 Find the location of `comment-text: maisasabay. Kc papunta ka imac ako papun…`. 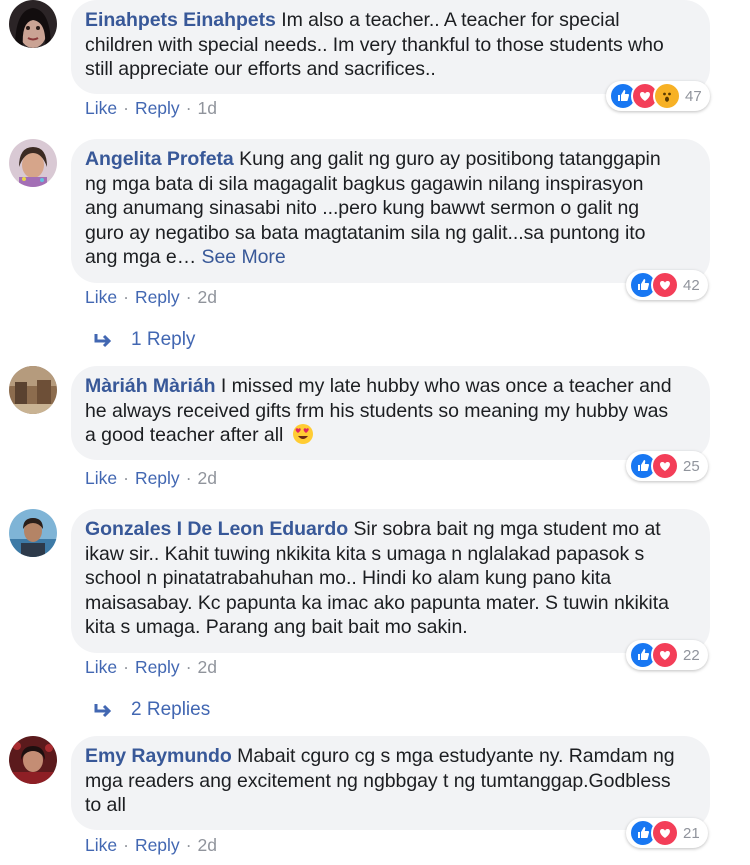

comment-text: maisasabay. Kc papunta ka imac ako papun… is located at coordinates (377, 602).